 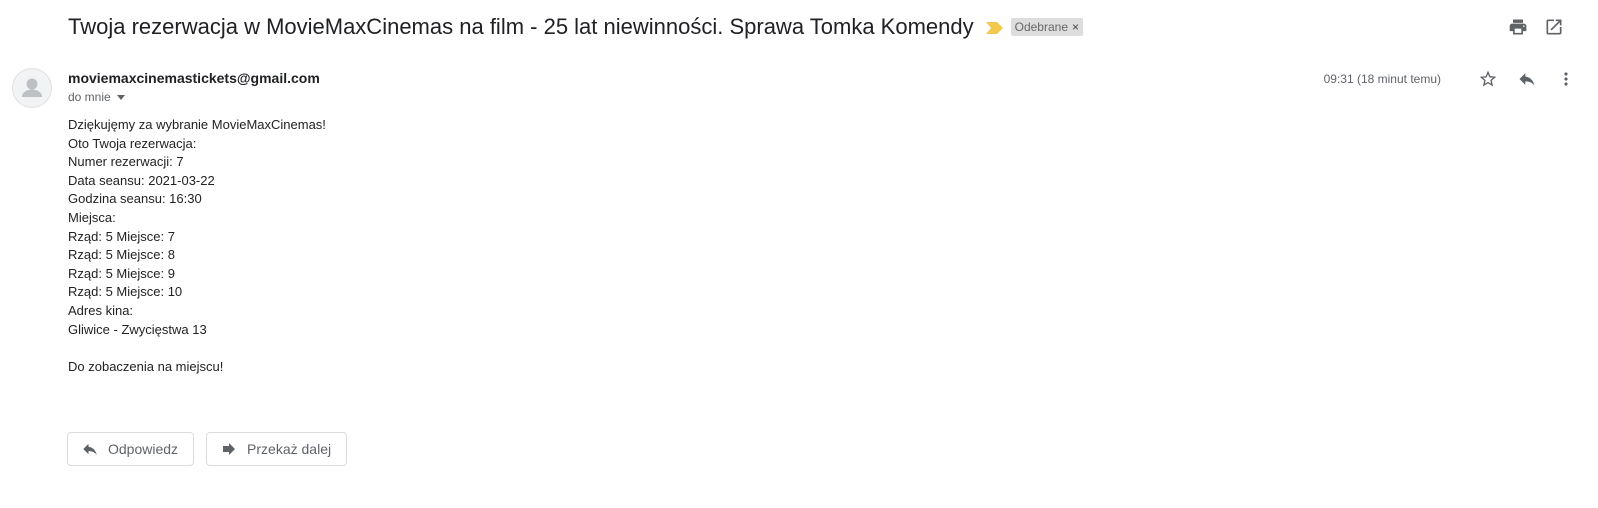 What do you see at coordinates (125, 292) in the screenshot?
I see `body-line: Rząd: 5 Miejsce: 10` at bounding box center [125, 292].